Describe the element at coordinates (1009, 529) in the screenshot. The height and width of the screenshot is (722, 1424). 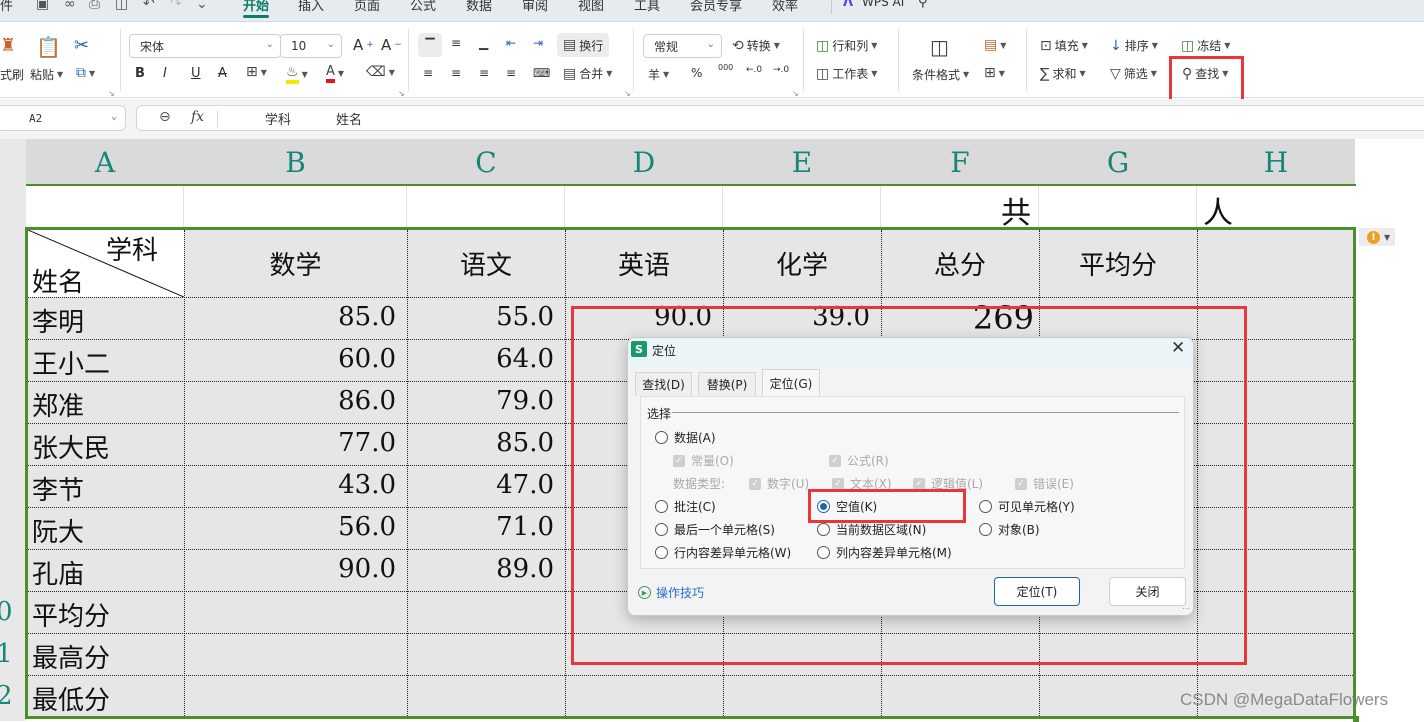
I see `option-objects: 对象(B)` at that location.